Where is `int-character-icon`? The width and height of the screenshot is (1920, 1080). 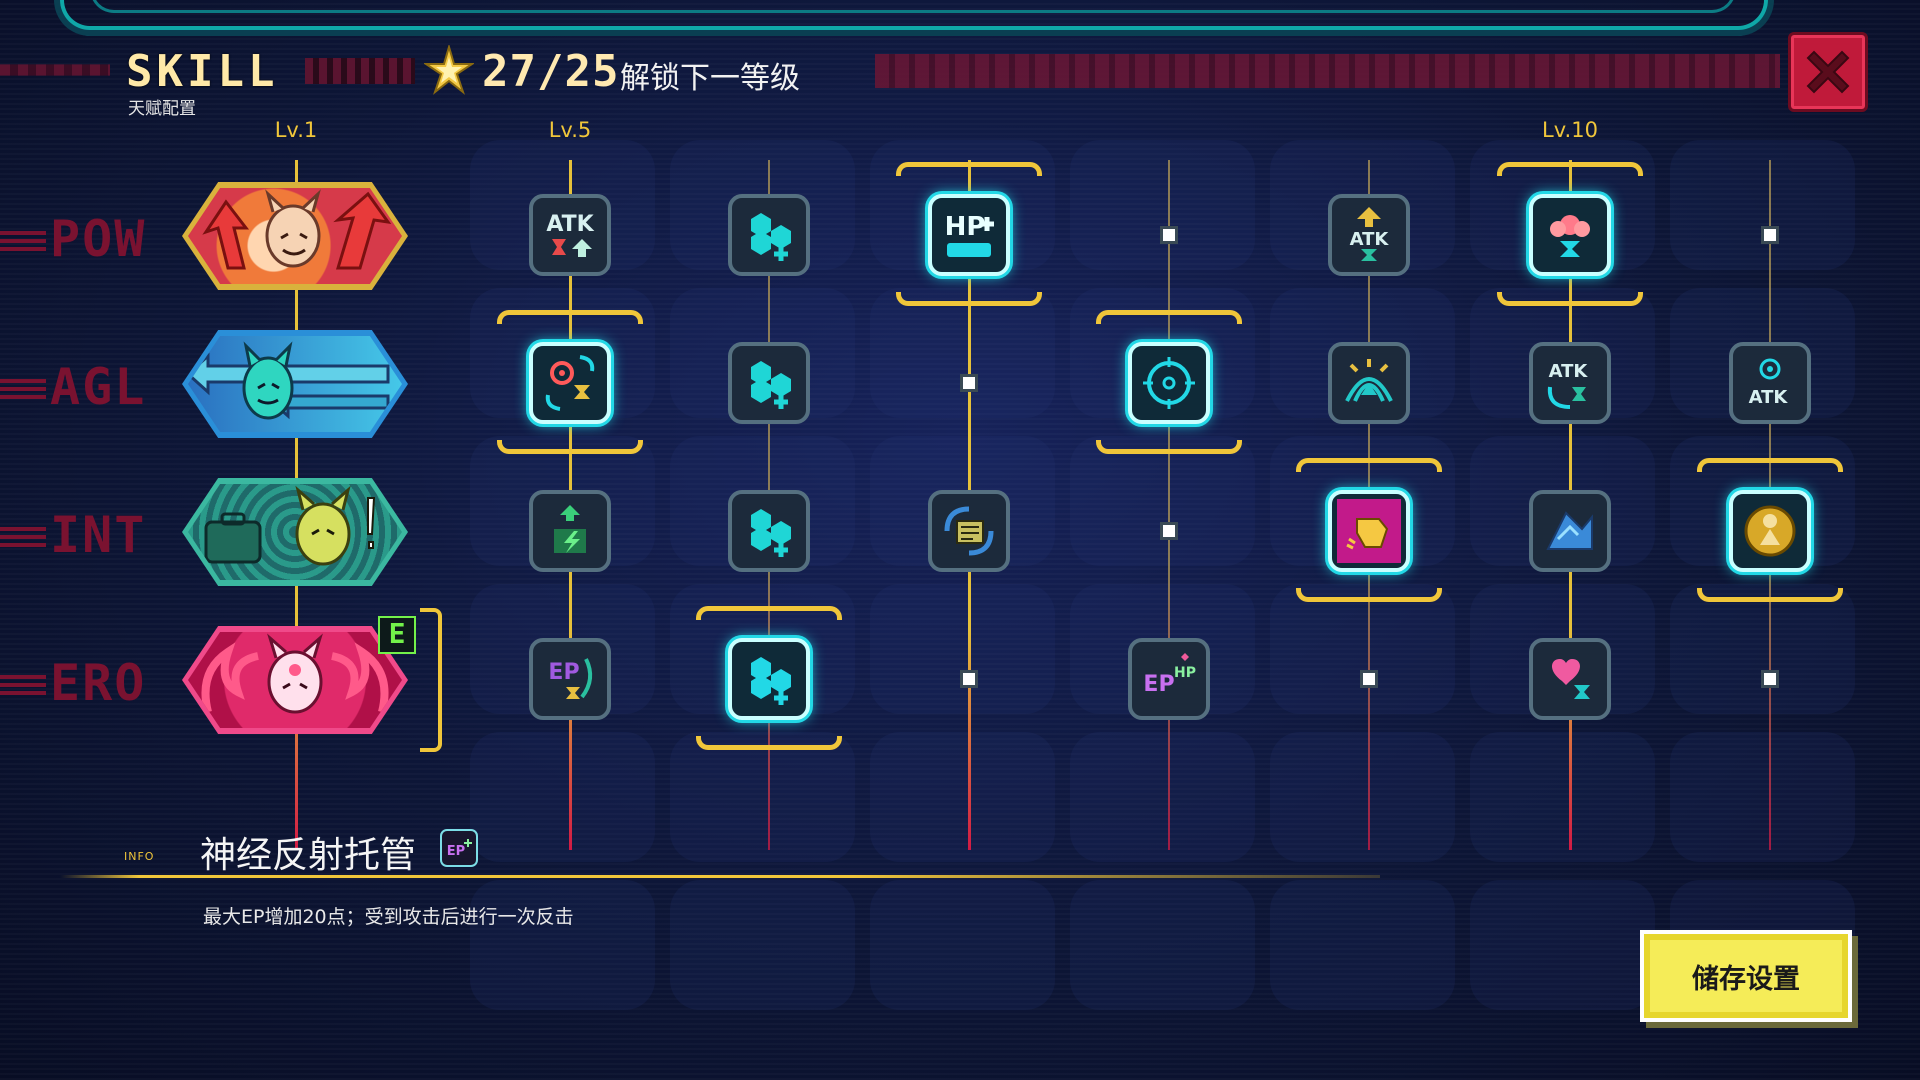
int-character-icon is located at coordinates (290, 525).